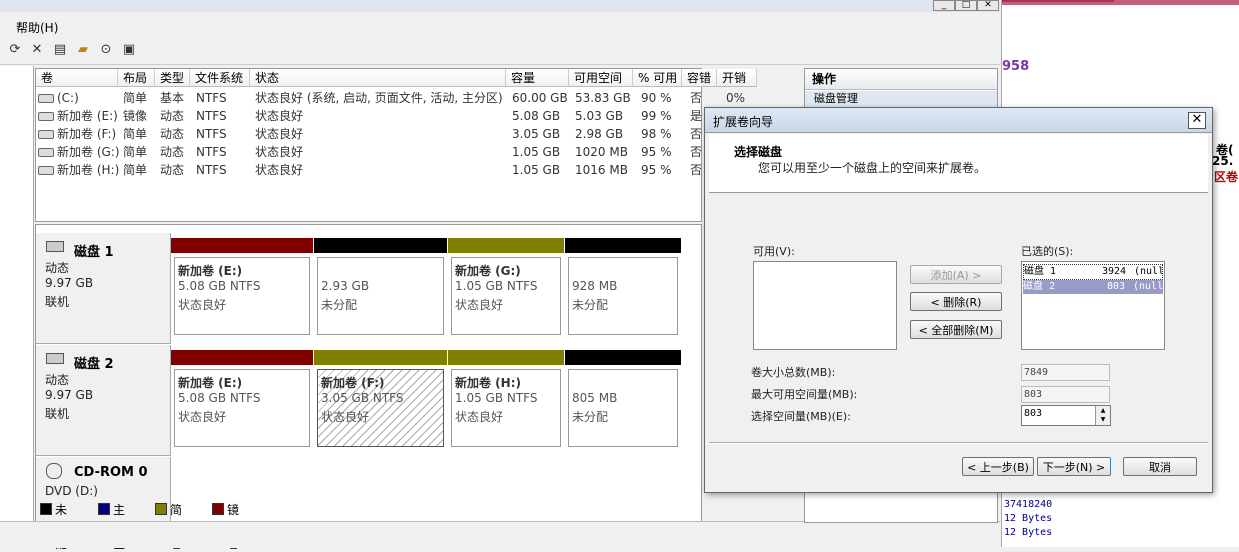  Describe the element at coordinates (46, 509) in the screenshot. I see `legend-swatch-unallocated` at that location.